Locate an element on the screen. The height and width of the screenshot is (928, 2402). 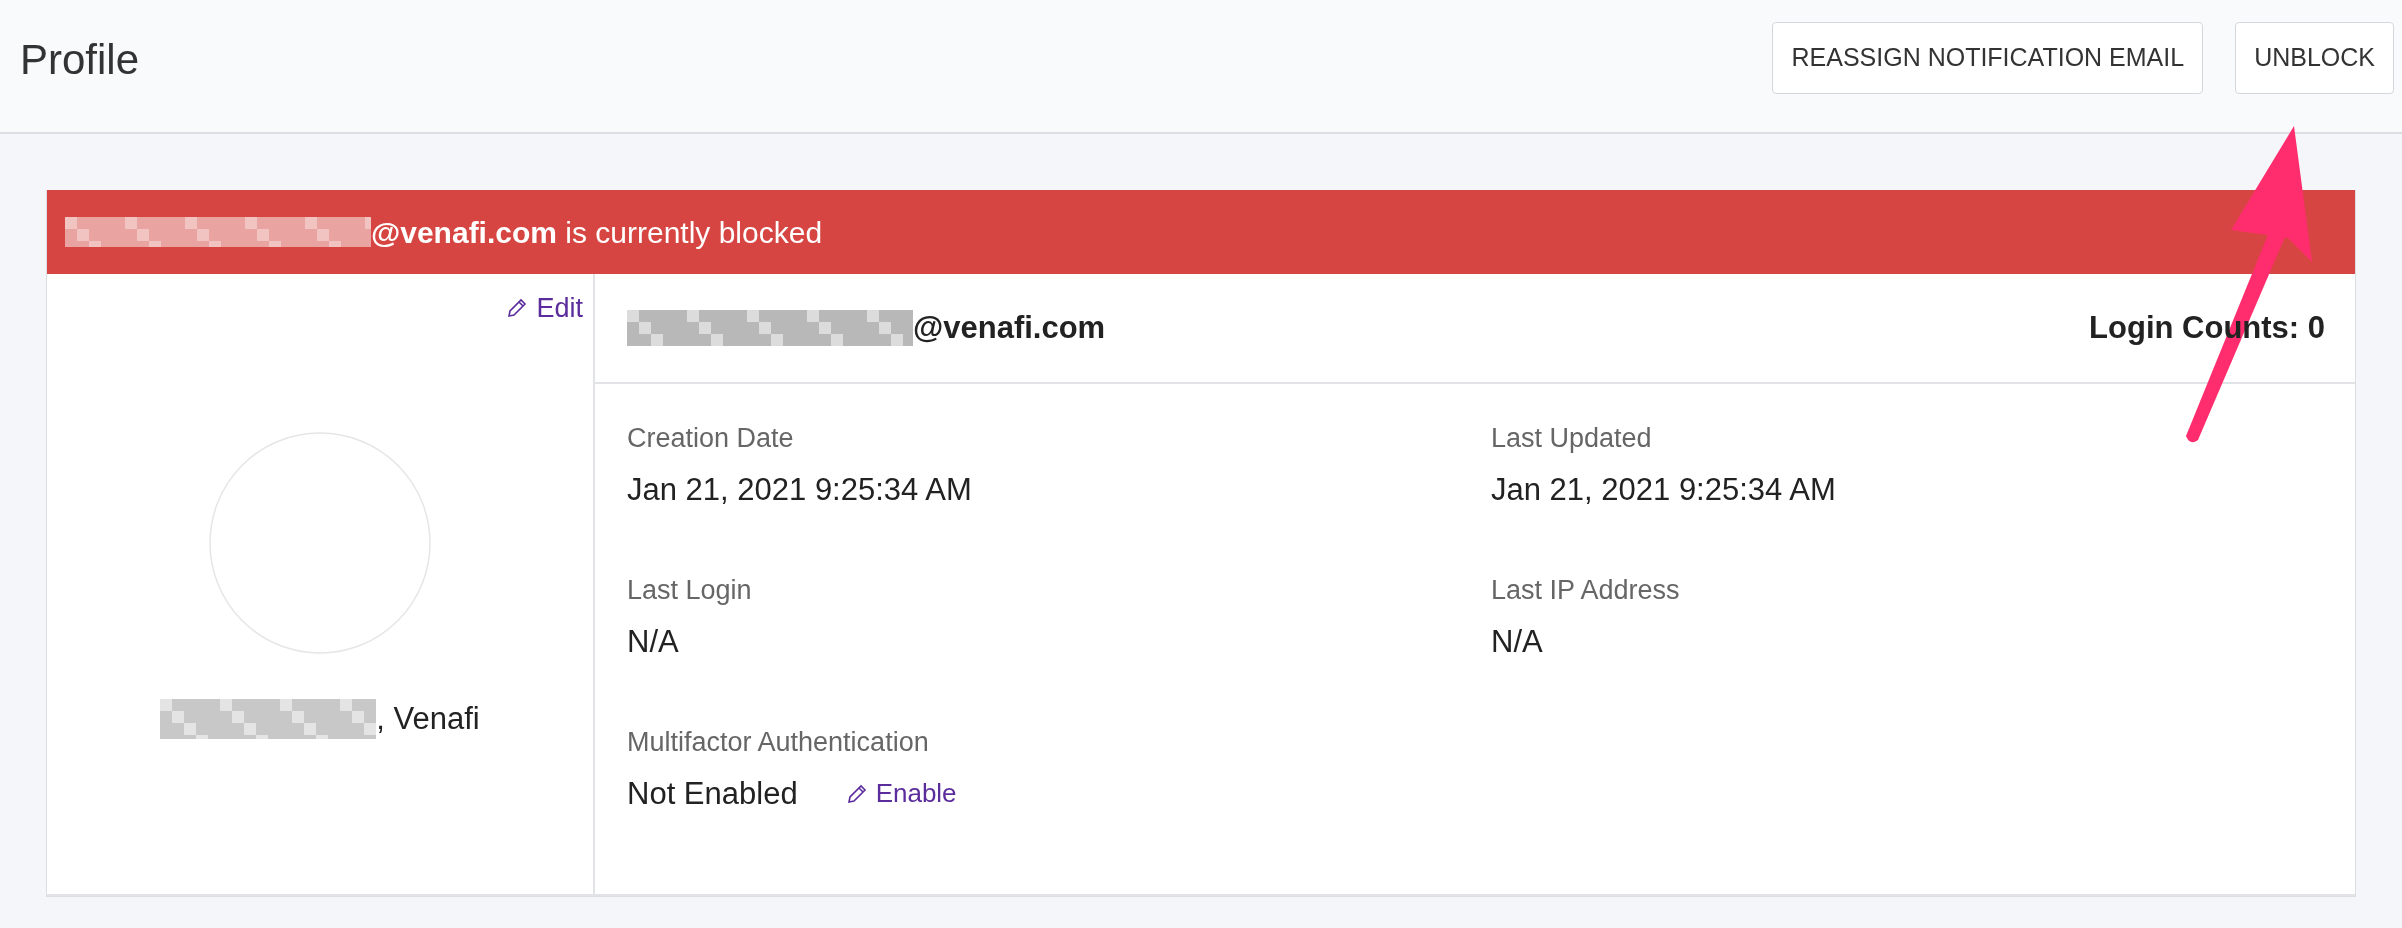
user-email: @venafi.com is located at coordinates (1009, 327).